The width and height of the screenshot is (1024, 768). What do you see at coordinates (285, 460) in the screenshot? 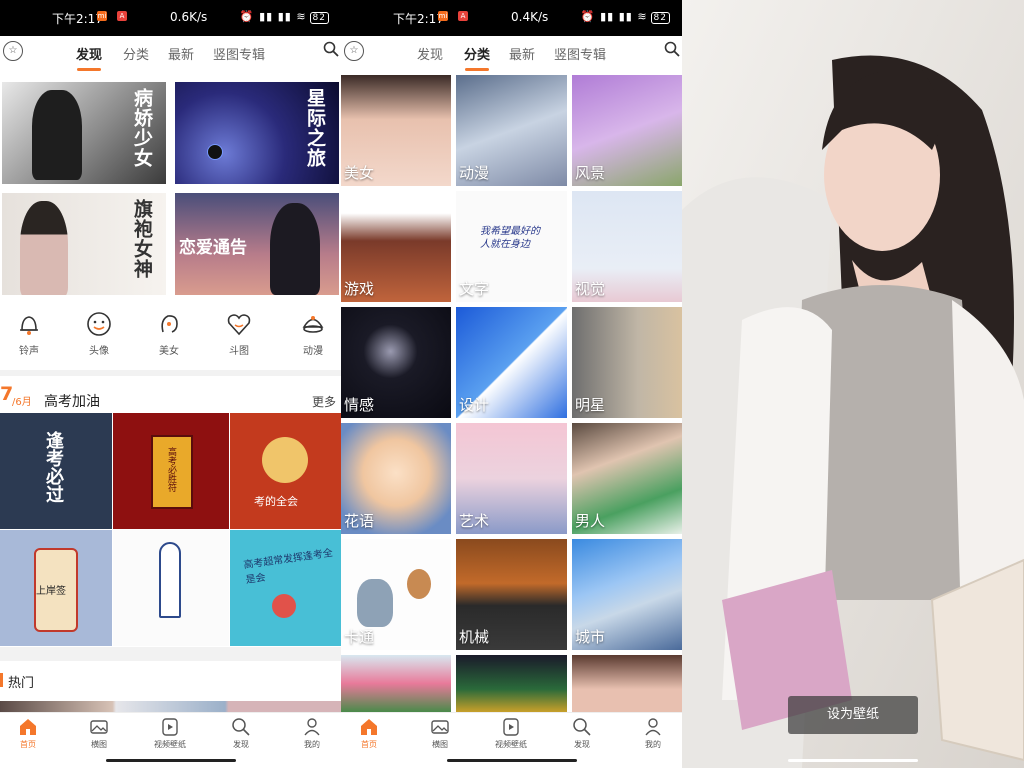
I see `deity-badge` at bounding box center [285, 460].